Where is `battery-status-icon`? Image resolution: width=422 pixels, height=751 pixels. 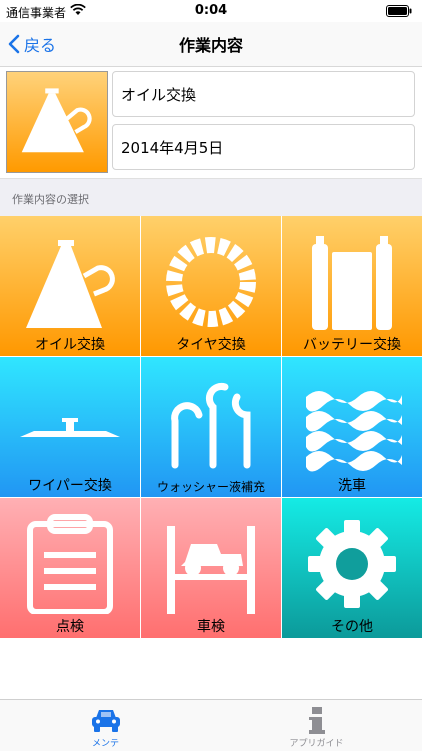 battery-status-icon is located at coordinates (399, 11).